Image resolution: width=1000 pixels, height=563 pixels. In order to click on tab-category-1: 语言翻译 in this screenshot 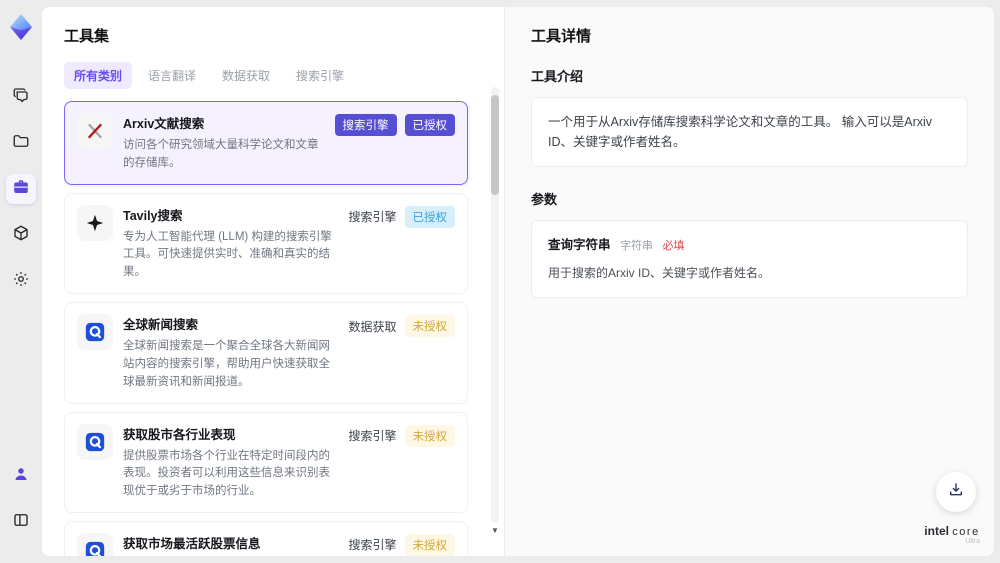, I will do `click(172, 75)`.